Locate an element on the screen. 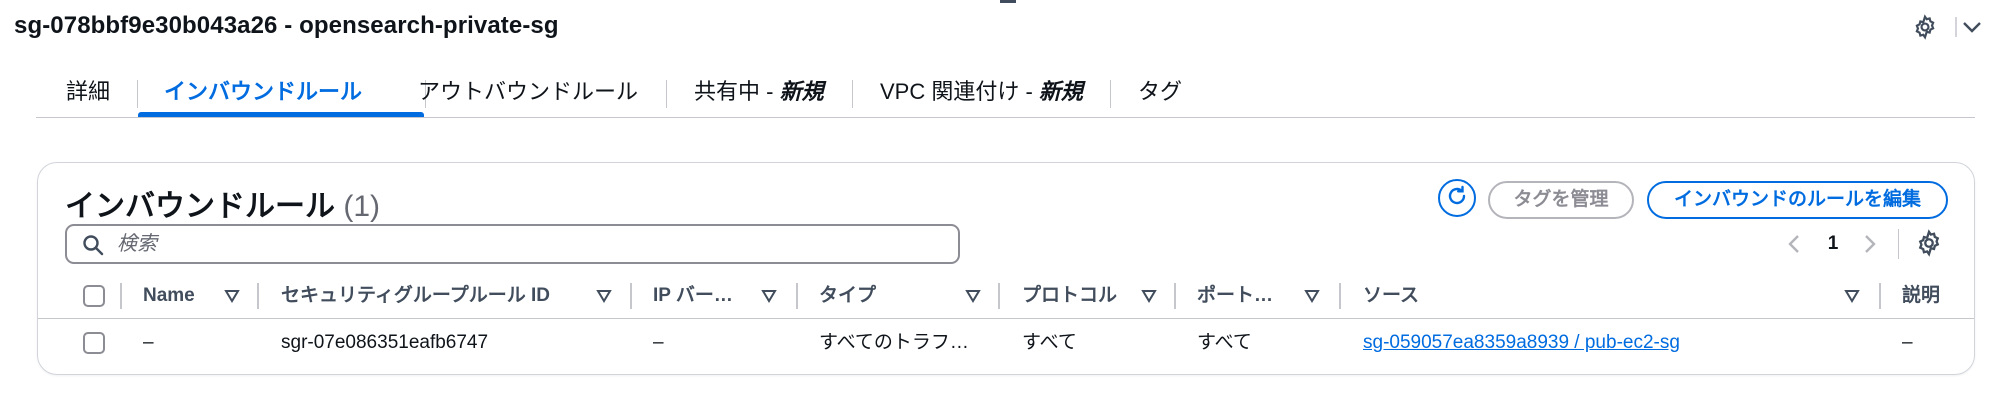 Image resolution: width=2000 pixels, height=394 pixels. column-header-rule-id: セキュリティグループルール ID is located at coordinates (415, 296).